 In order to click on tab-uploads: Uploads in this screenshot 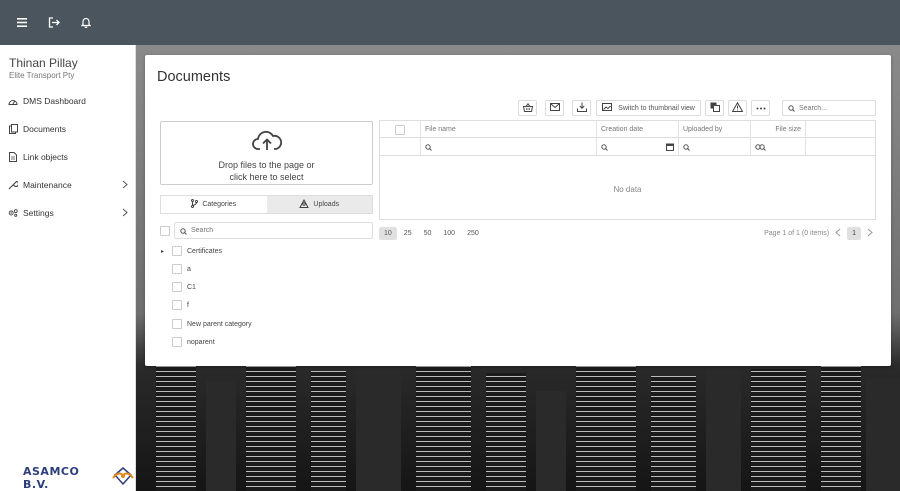, I will do `click(319, 204)`.